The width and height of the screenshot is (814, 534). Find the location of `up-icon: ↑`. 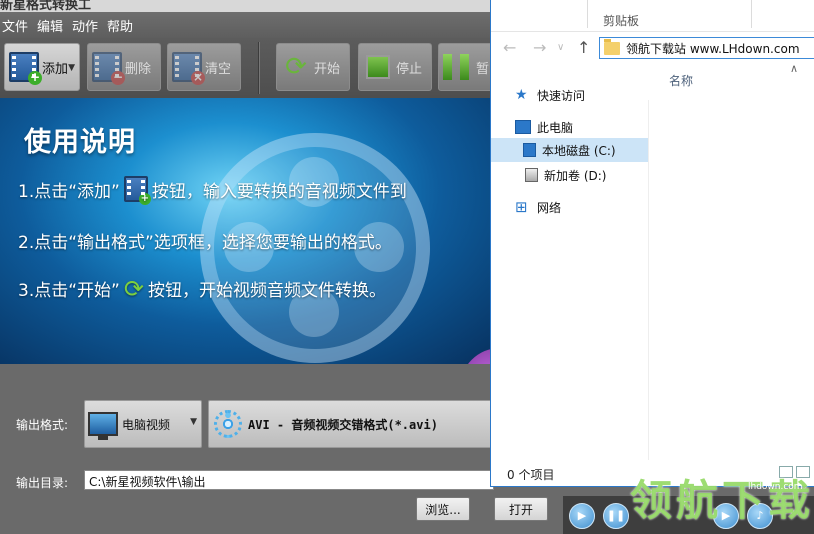

up-icon: ↑ is located at coordinates (583, 47).